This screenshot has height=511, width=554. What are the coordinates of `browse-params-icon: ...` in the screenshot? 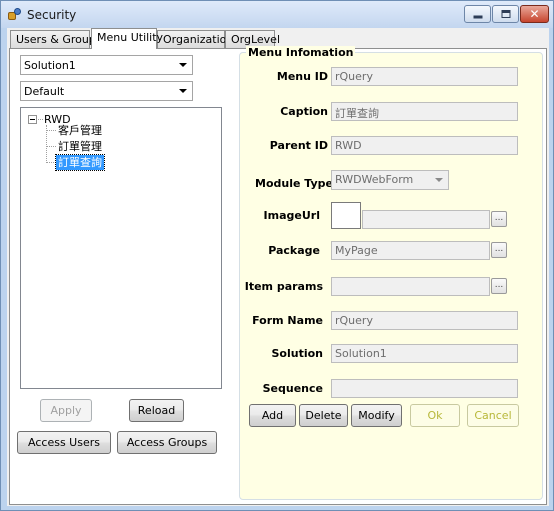 It's located at (499, 286).